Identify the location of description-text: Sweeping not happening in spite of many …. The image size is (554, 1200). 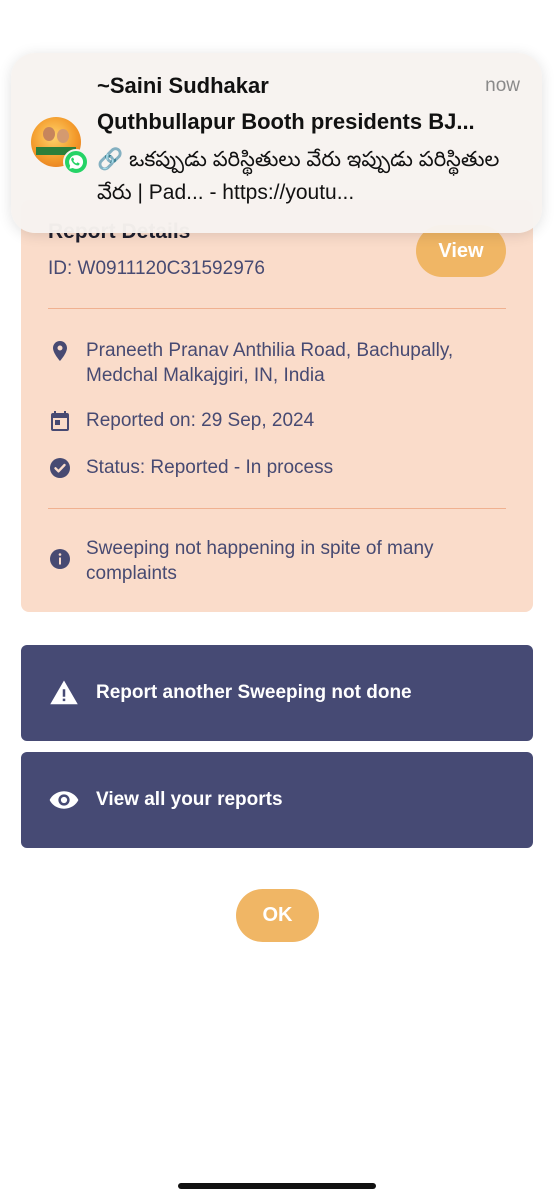
(260, 561).